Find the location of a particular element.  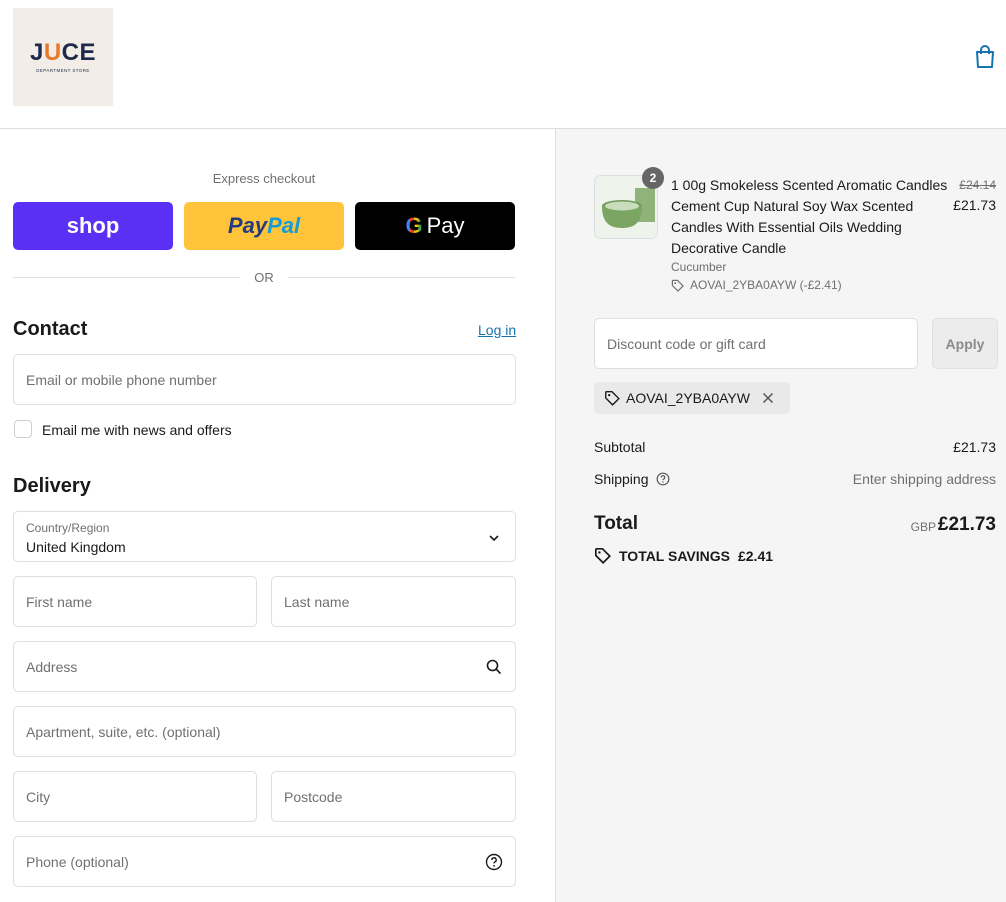

shop-pay-label: shop is located at coordinates (93, 225).